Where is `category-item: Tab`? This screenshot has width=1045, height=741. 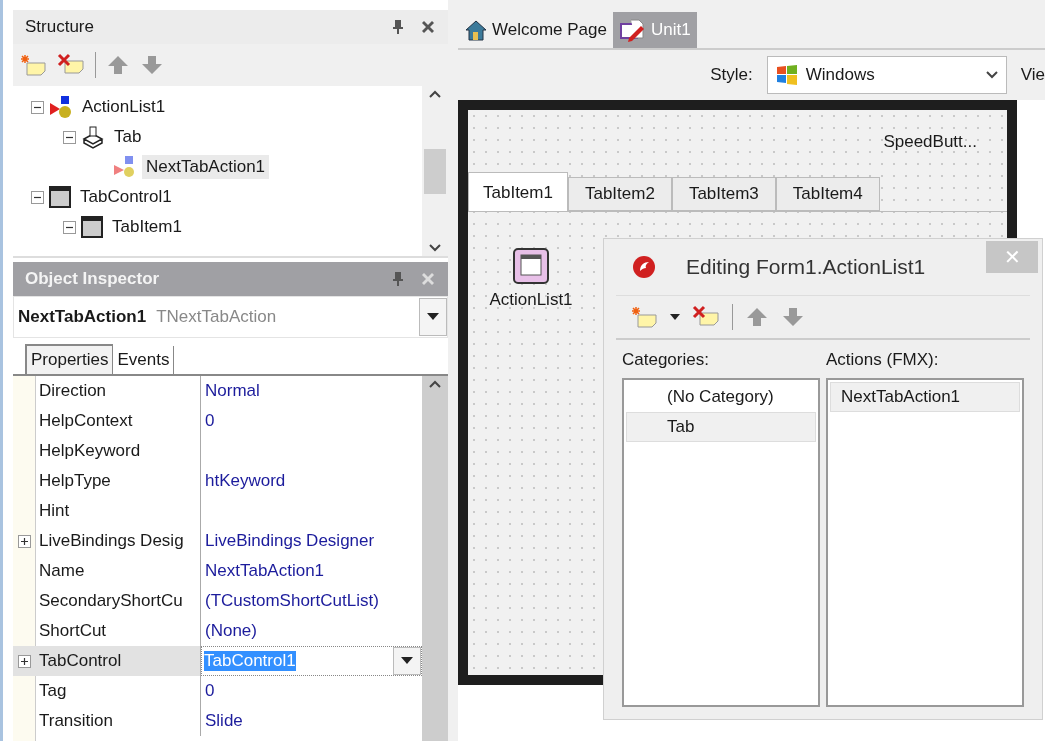 category-item: Tab is located at coordinates (721, 427).